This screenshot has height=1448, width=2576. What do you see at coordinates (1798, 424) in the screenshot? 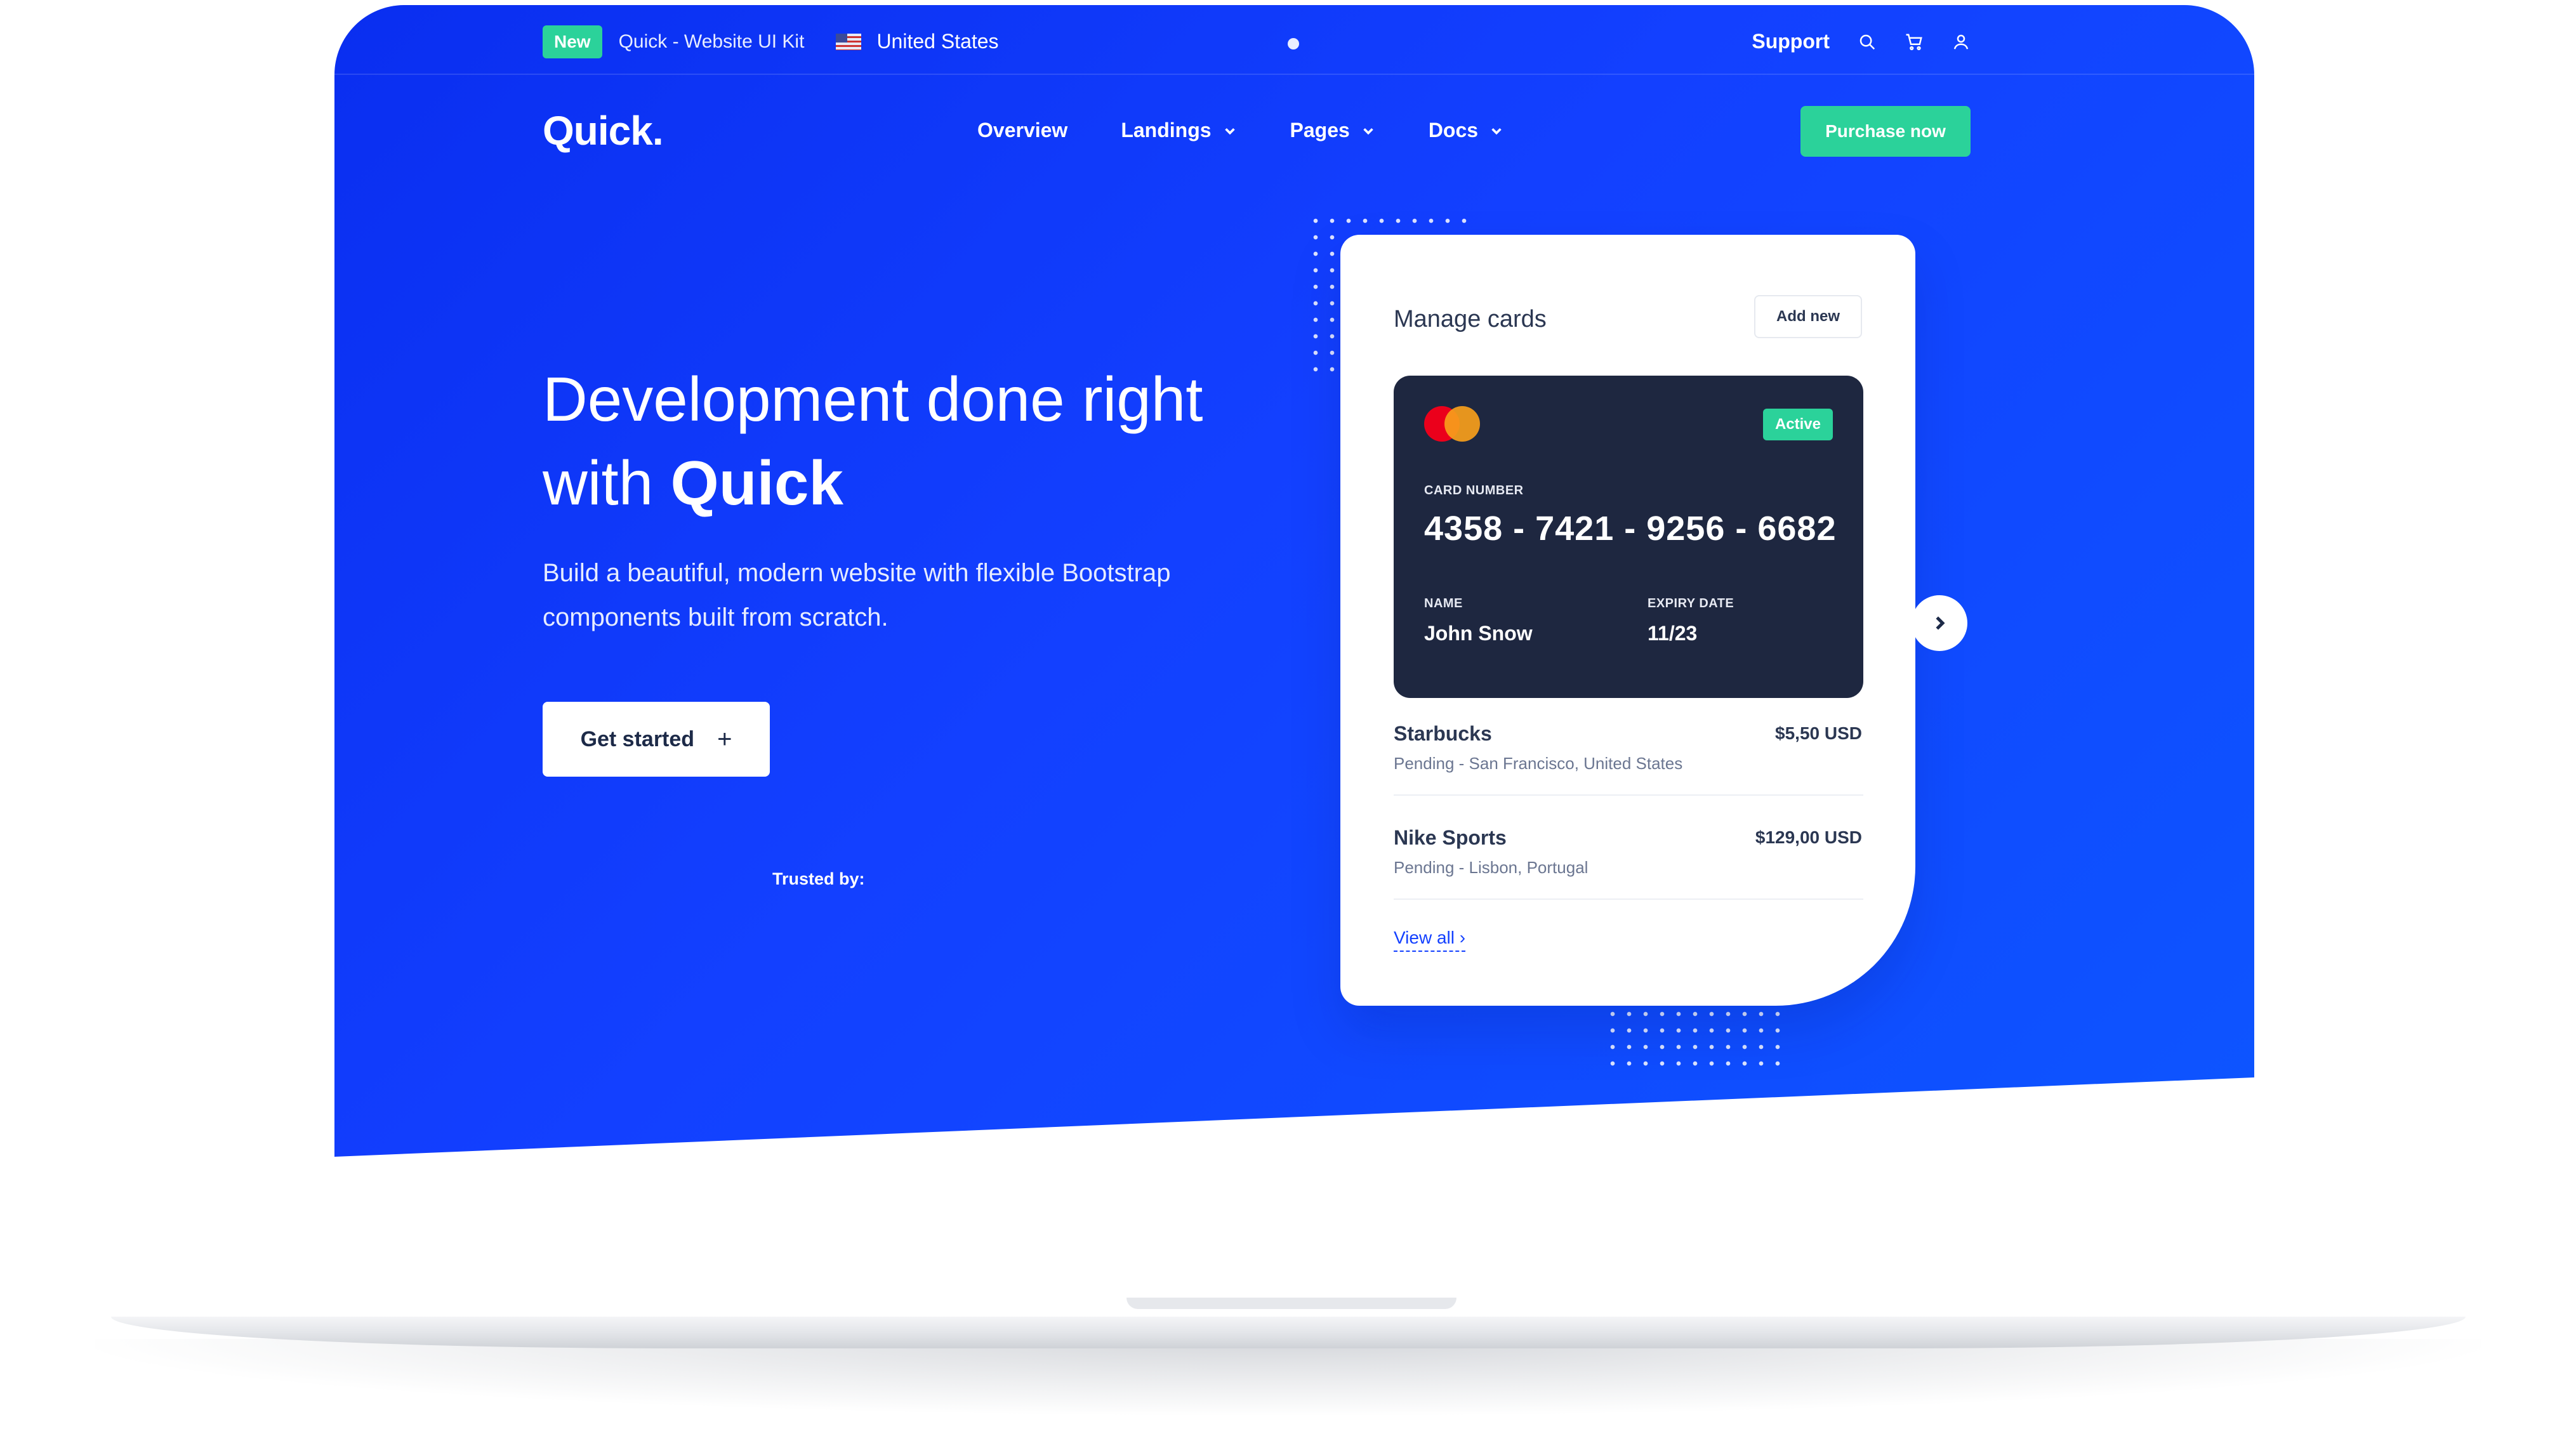
I see `status-badge: Active` at bounding box center [1798, 424].